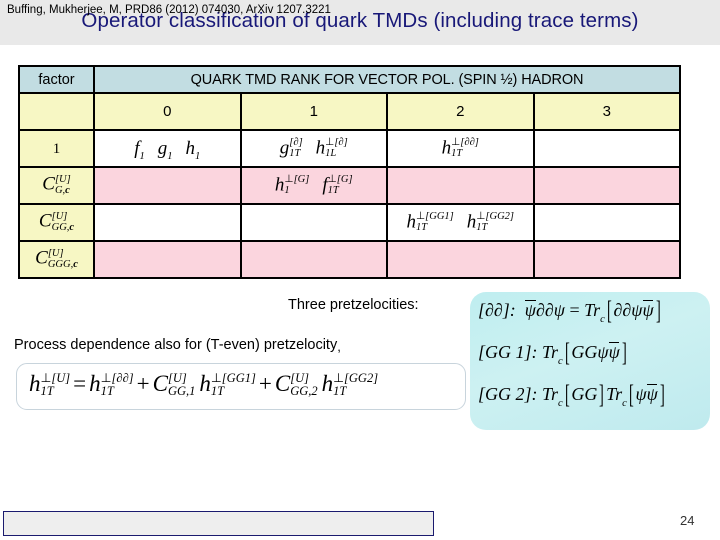 This screenshot has width=720, height=540. What do you see at coordinates (460, 222) in the screenshot?
I see `cell-r3-c2: h ⊥[GG1] 1T h ⊥[GG2] 1T` at bounding box center [460, 222].